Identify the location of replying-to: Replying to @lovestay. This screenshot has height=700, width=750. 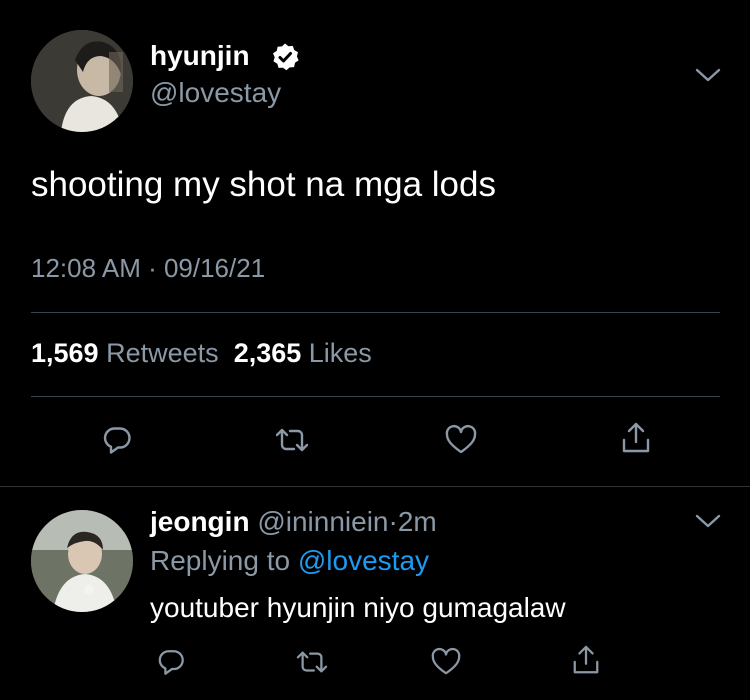
(289, 561).